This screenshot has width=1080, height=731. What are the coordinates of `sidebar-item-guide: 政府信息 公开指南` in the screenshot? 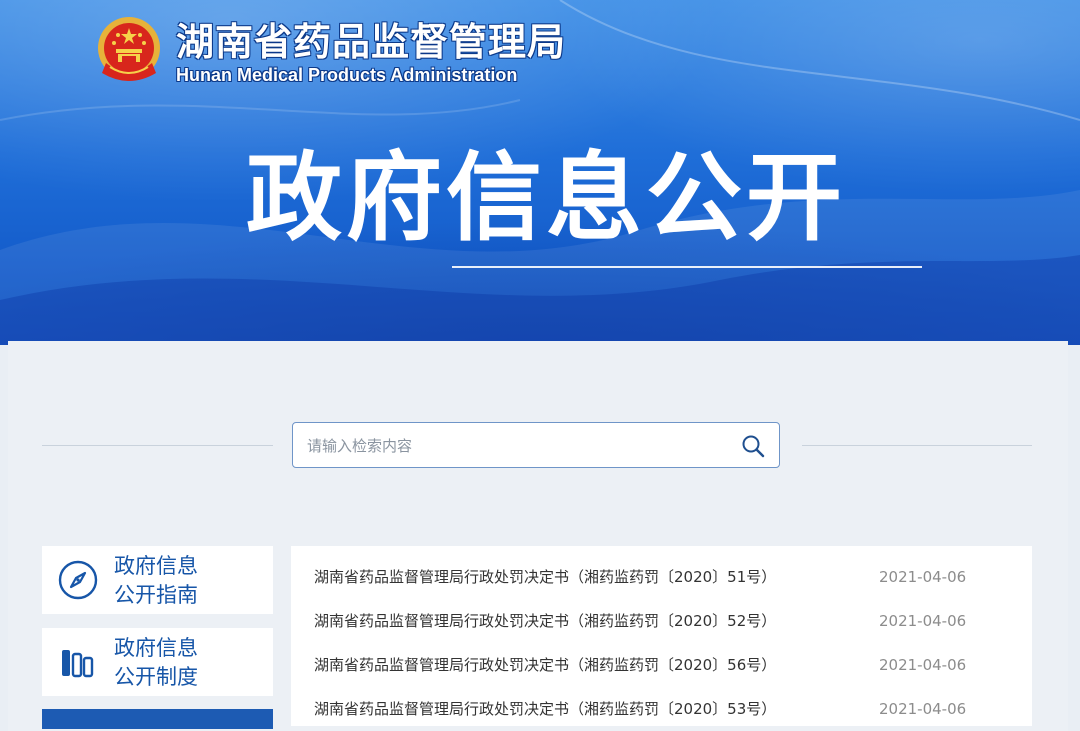 It's located at (157, 580).